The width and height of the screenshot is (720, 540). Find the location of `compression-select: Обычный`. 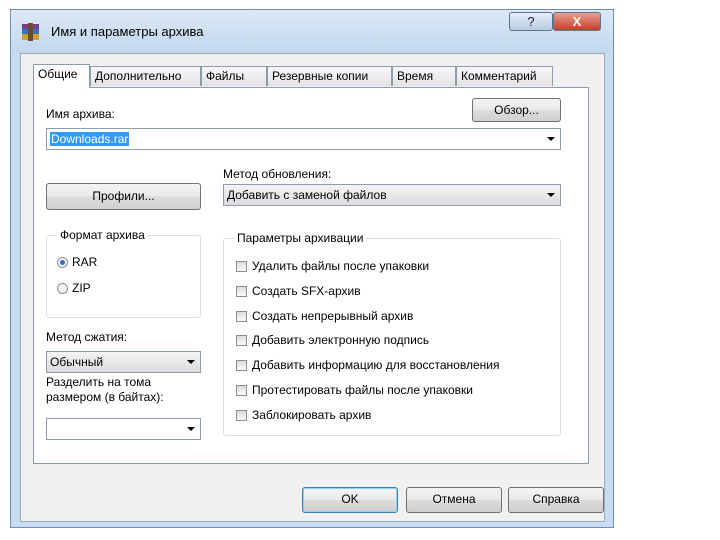

compression-select: Обычный is located at coordinates (123, 362).